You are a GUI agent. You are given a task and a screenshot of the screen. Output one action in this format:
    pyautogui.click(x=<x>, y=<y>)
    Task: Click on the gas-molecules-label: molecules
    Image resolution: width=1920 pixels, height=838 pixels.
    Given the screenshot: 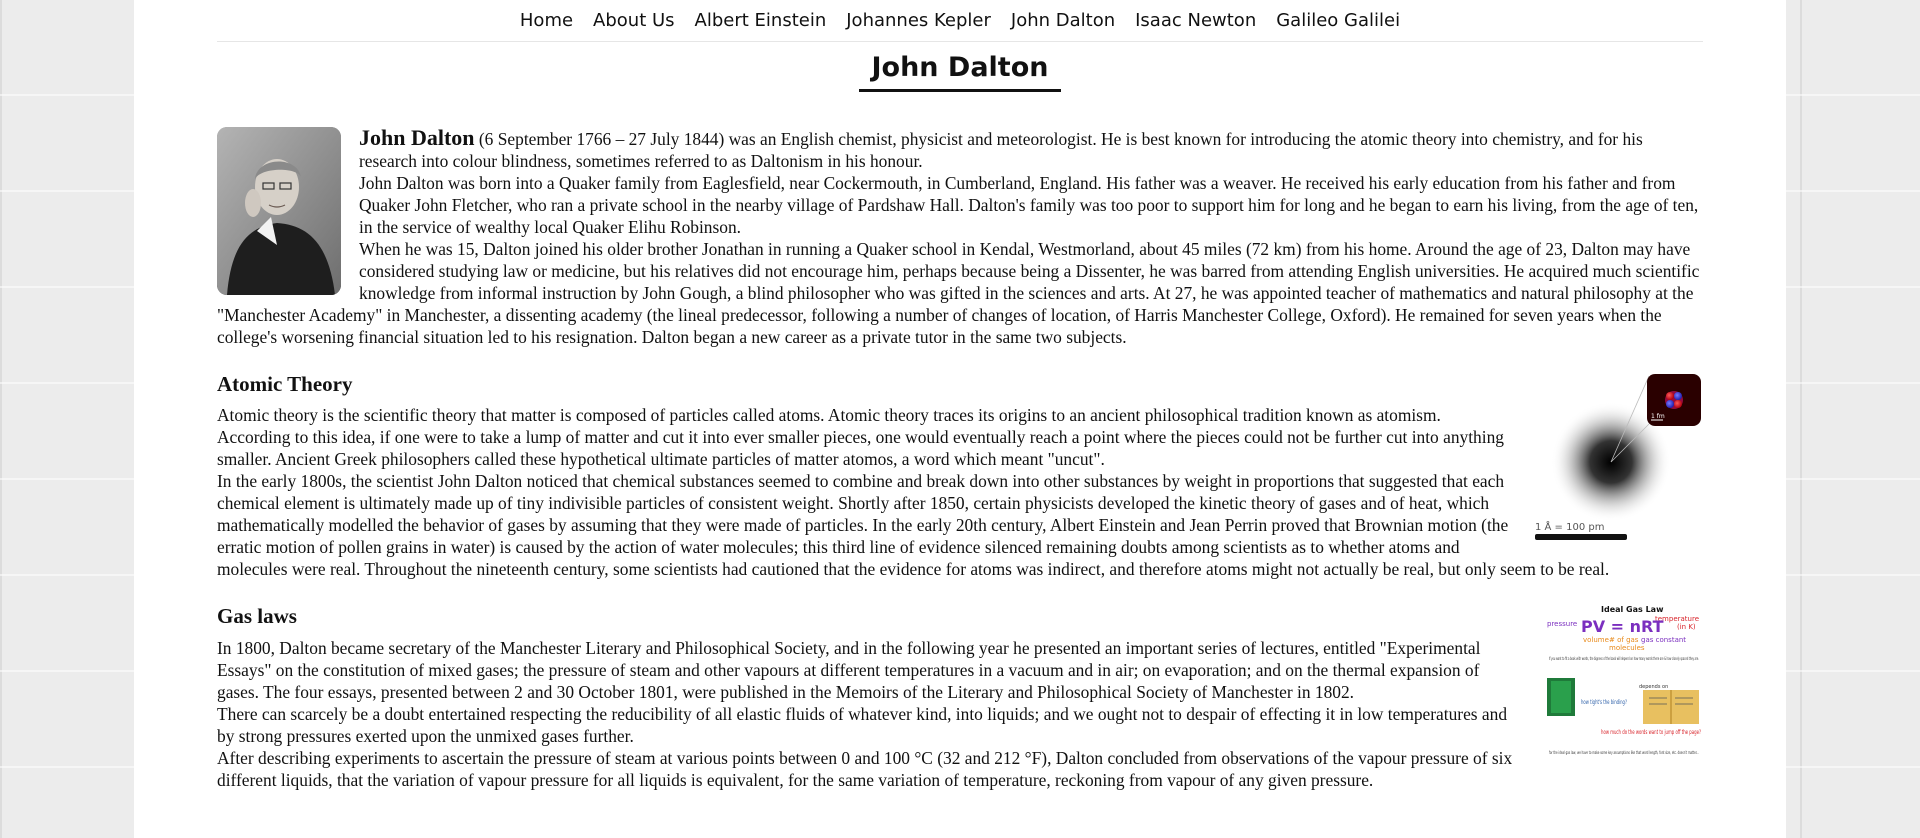 What is the action you would take?
    pyautogui.click(x=1627, y=648)
    